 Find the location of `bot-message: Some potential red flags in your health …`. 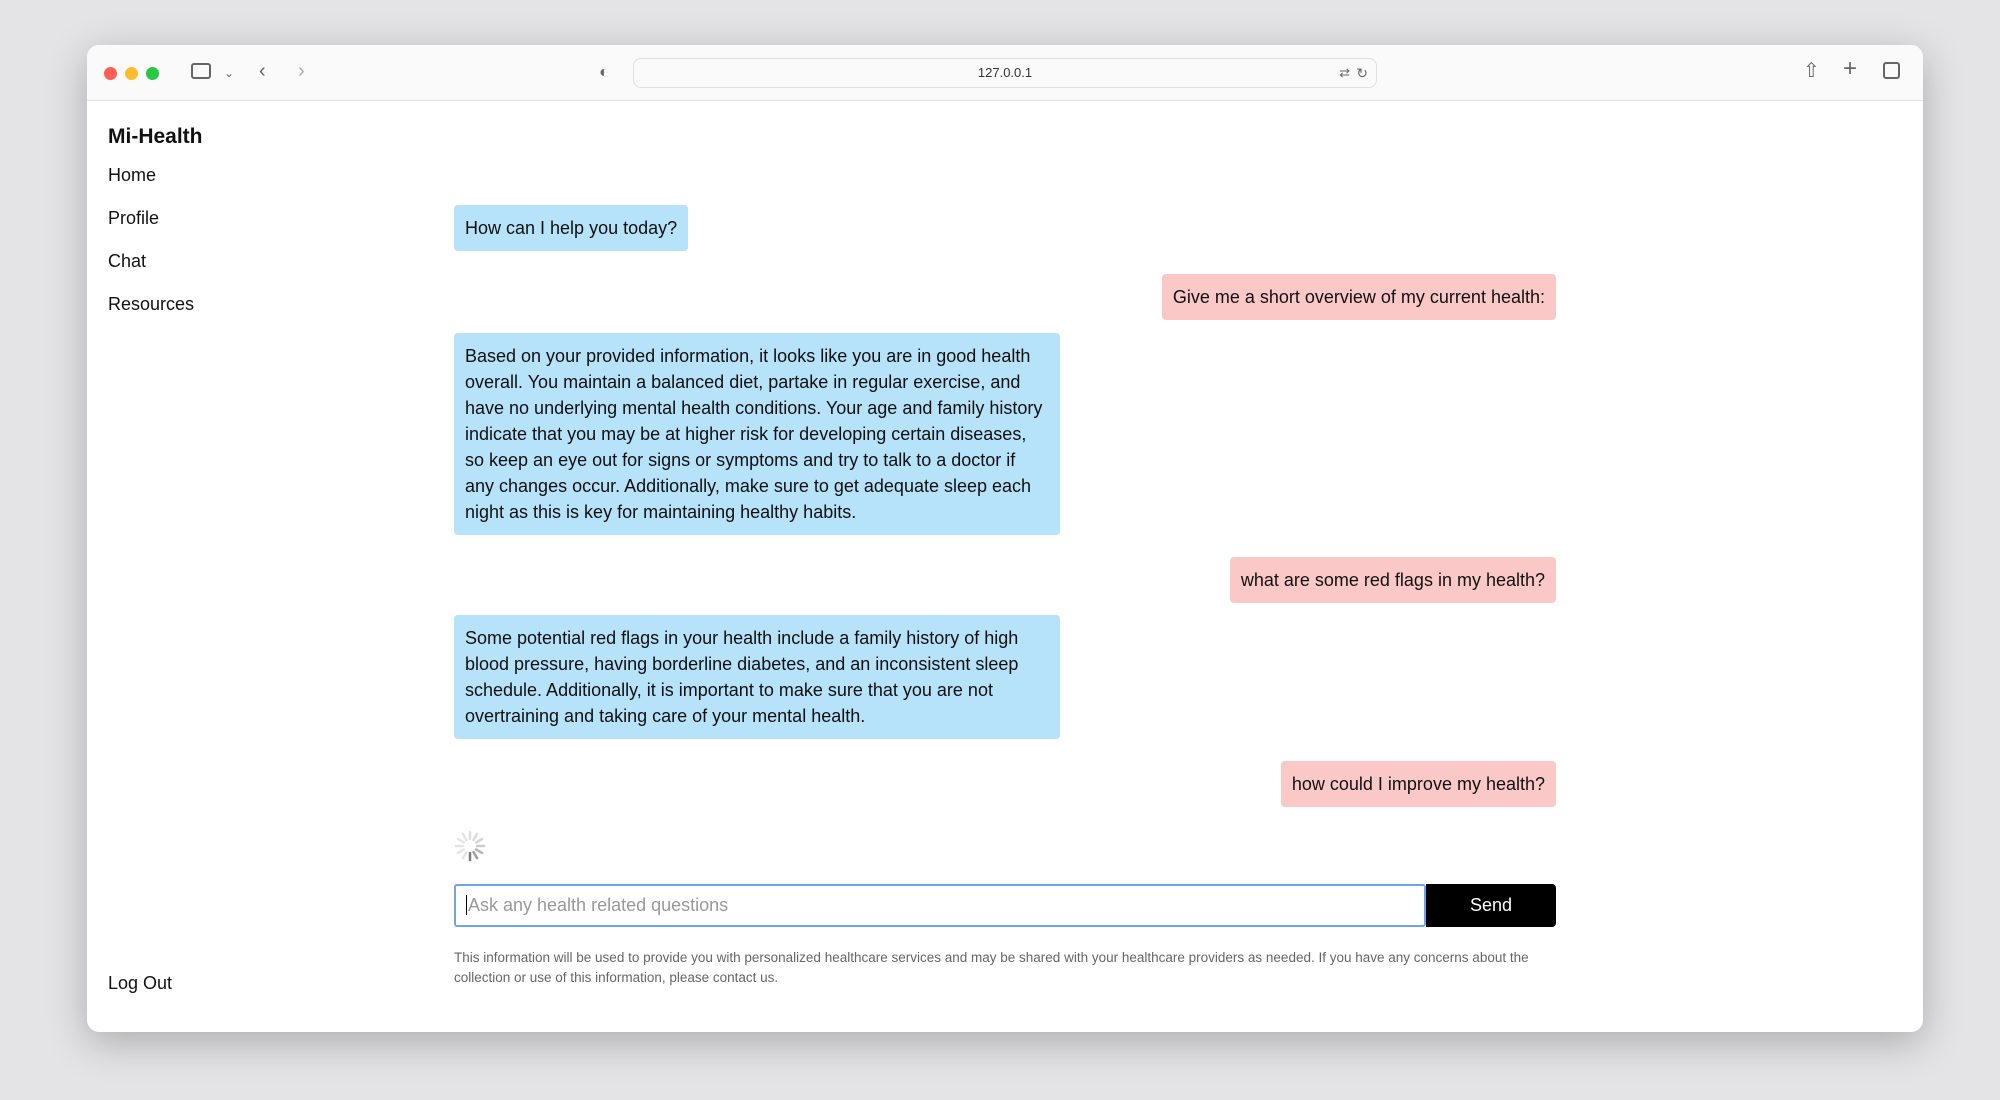

bot-message: Some potential red flags in your health … is located at coordinates (757, 677).